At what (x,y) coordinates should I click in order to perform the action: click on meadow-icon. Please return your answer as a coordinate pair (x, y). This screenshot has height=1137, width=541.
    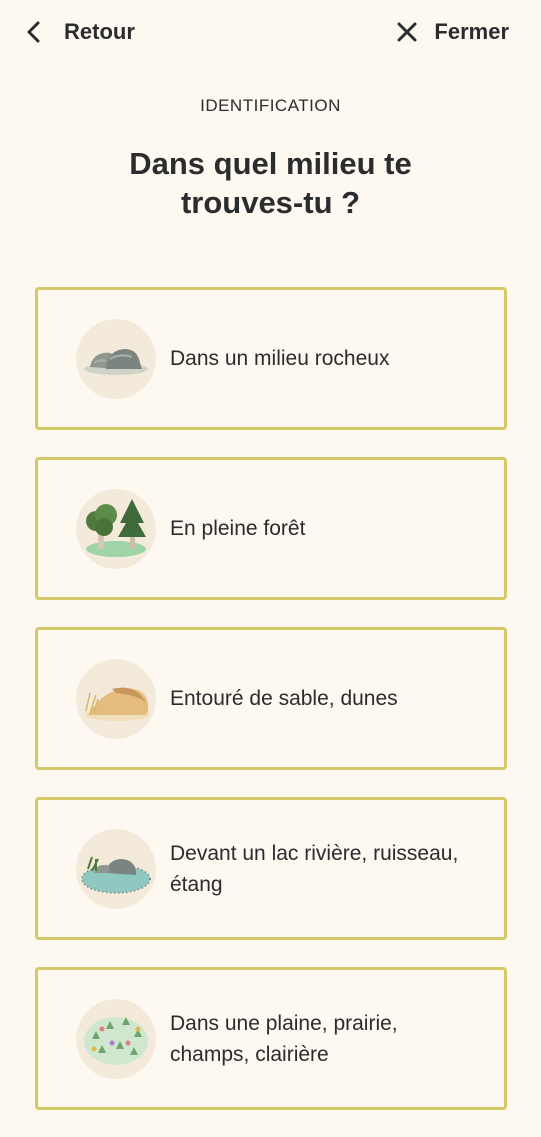
    Looking at the image, I should click on (116, 1038).